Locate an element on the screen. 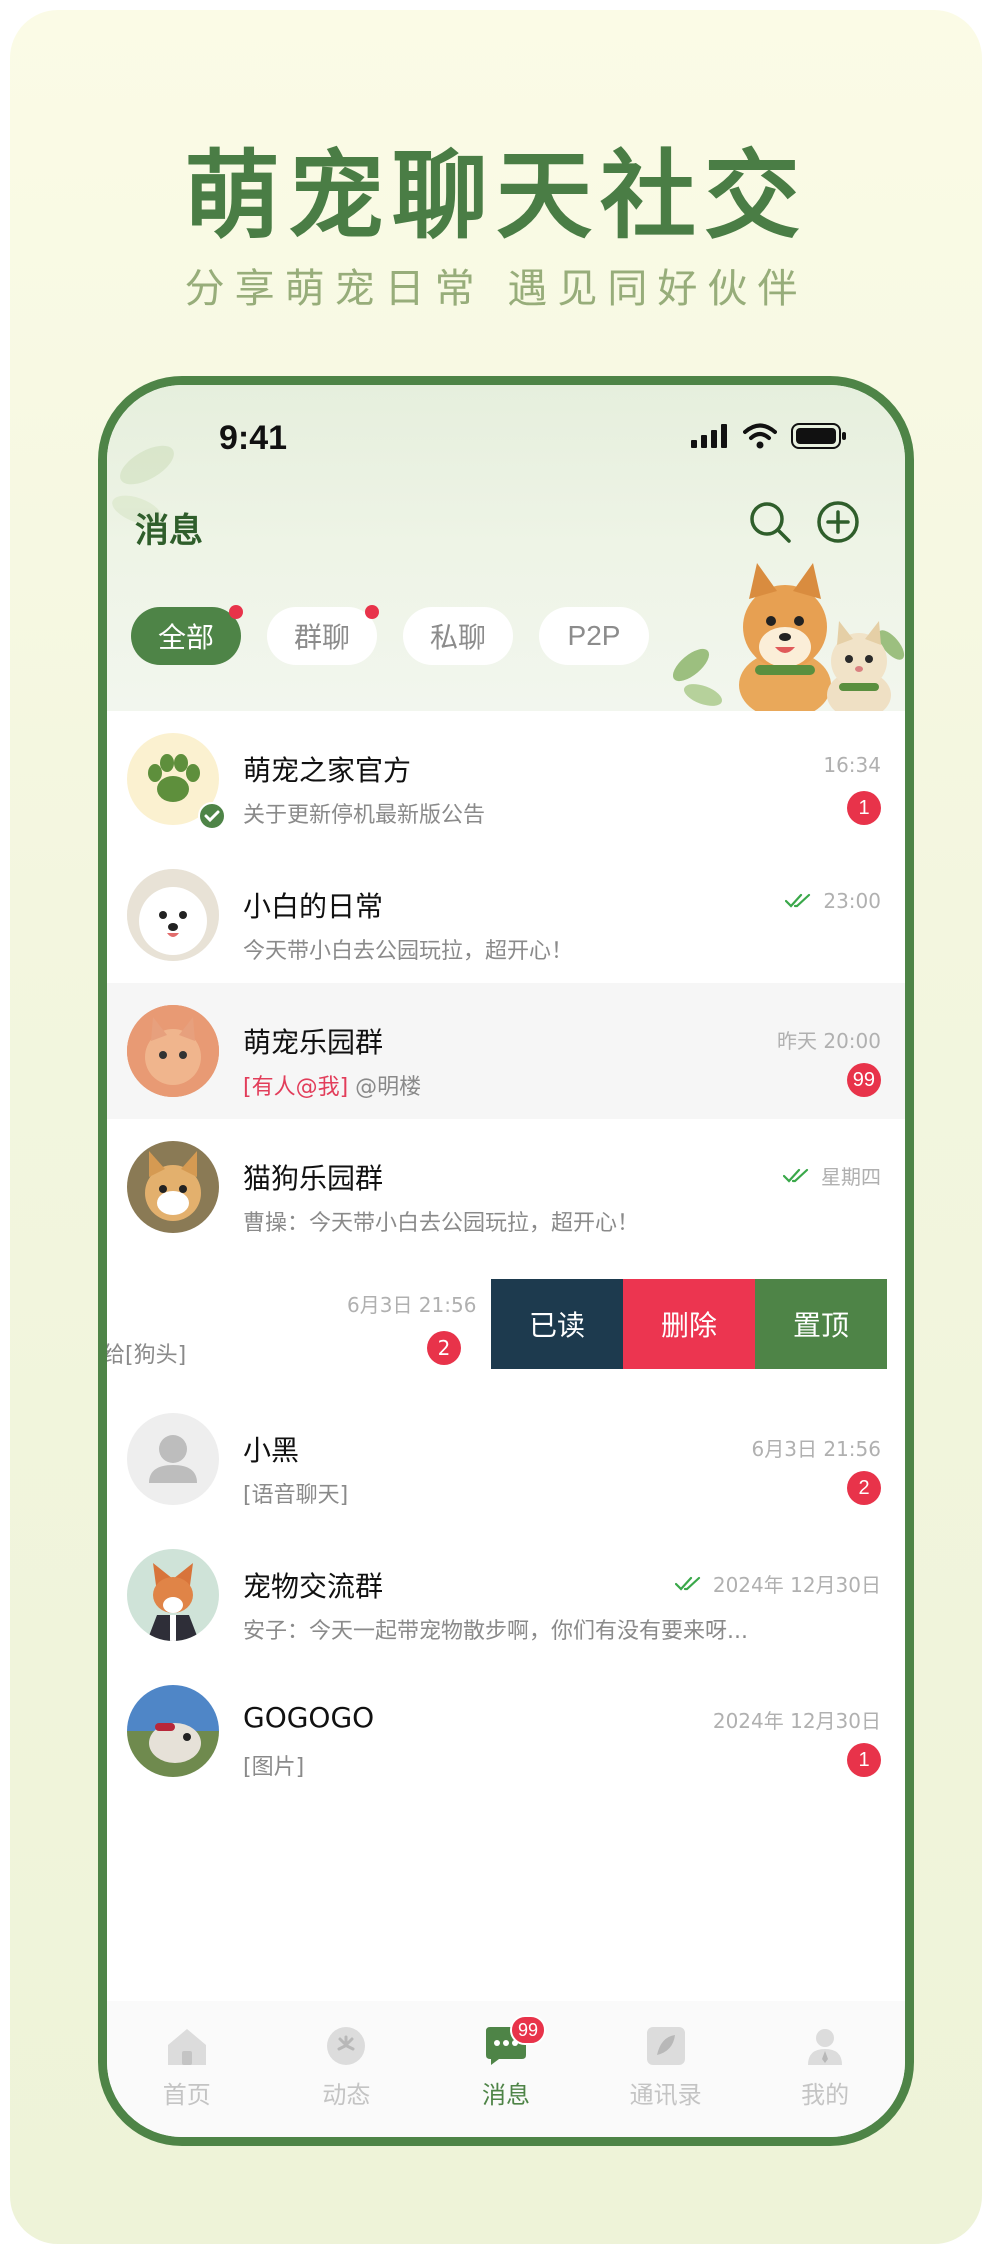 The height and width of the screenshot is (2254, 992). promo-headline: 萌宠聊天社交 is located at coordinates (496, 196).